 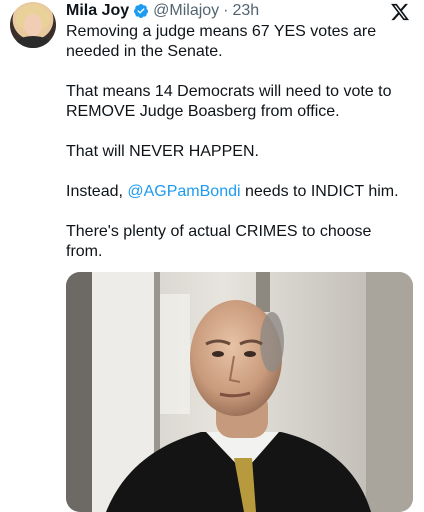 What do you see at coordinates (183, 191) in the screenshot?
I see `mention-link: @AGPamBondi` at bounding box center [183, 191].